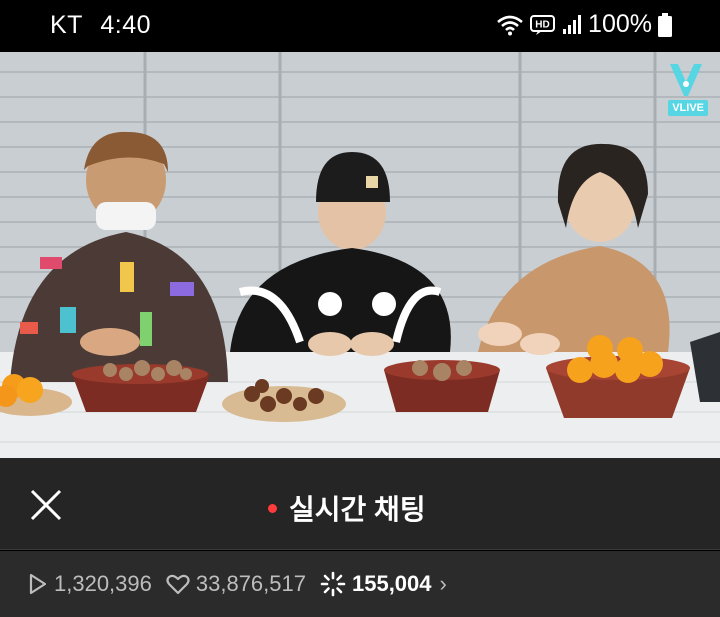 The height and width of the screenshot is (617, 720). Describe the element at coordinates (103, 583) in the screenshot. I see `play-count-value: 1,320,396` at that location.